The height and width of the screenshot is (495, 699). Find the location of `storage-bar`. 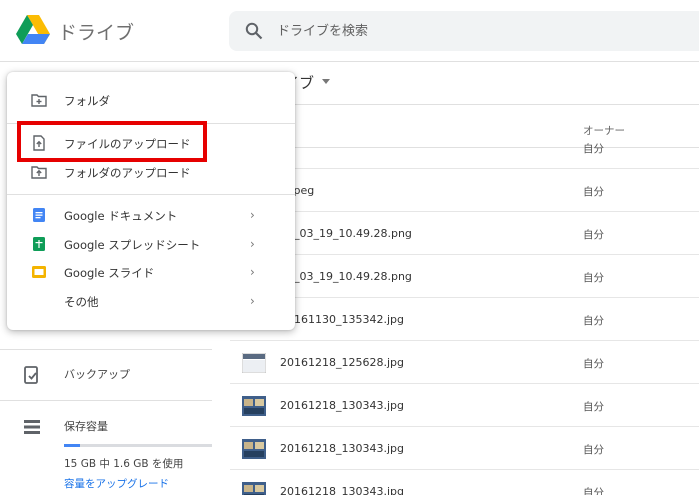

storage-bar is located at coordinates (138, 445).